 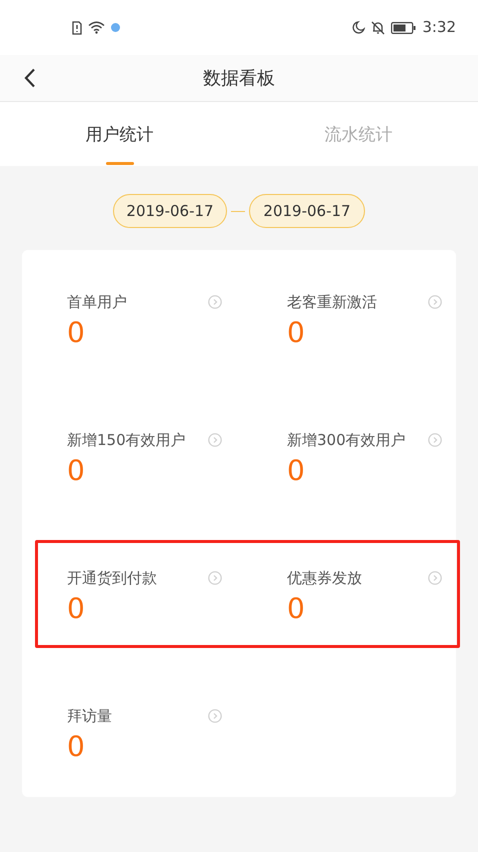 What do you see at coordinates (112, 578) in the screenshot?
I see `stat-label: 开通货到付款` at bounding box center [112, 578].